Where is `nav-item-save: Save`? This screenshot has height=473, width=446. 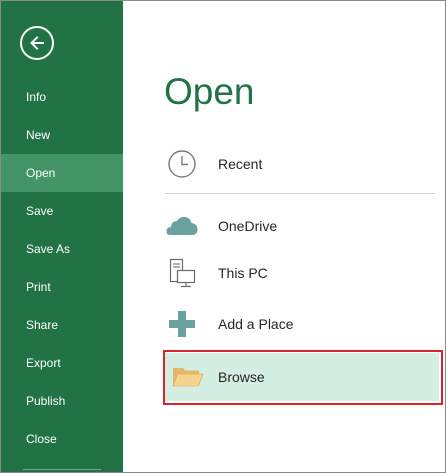 nav-item-save: Save is located at coordinates (62, 211).